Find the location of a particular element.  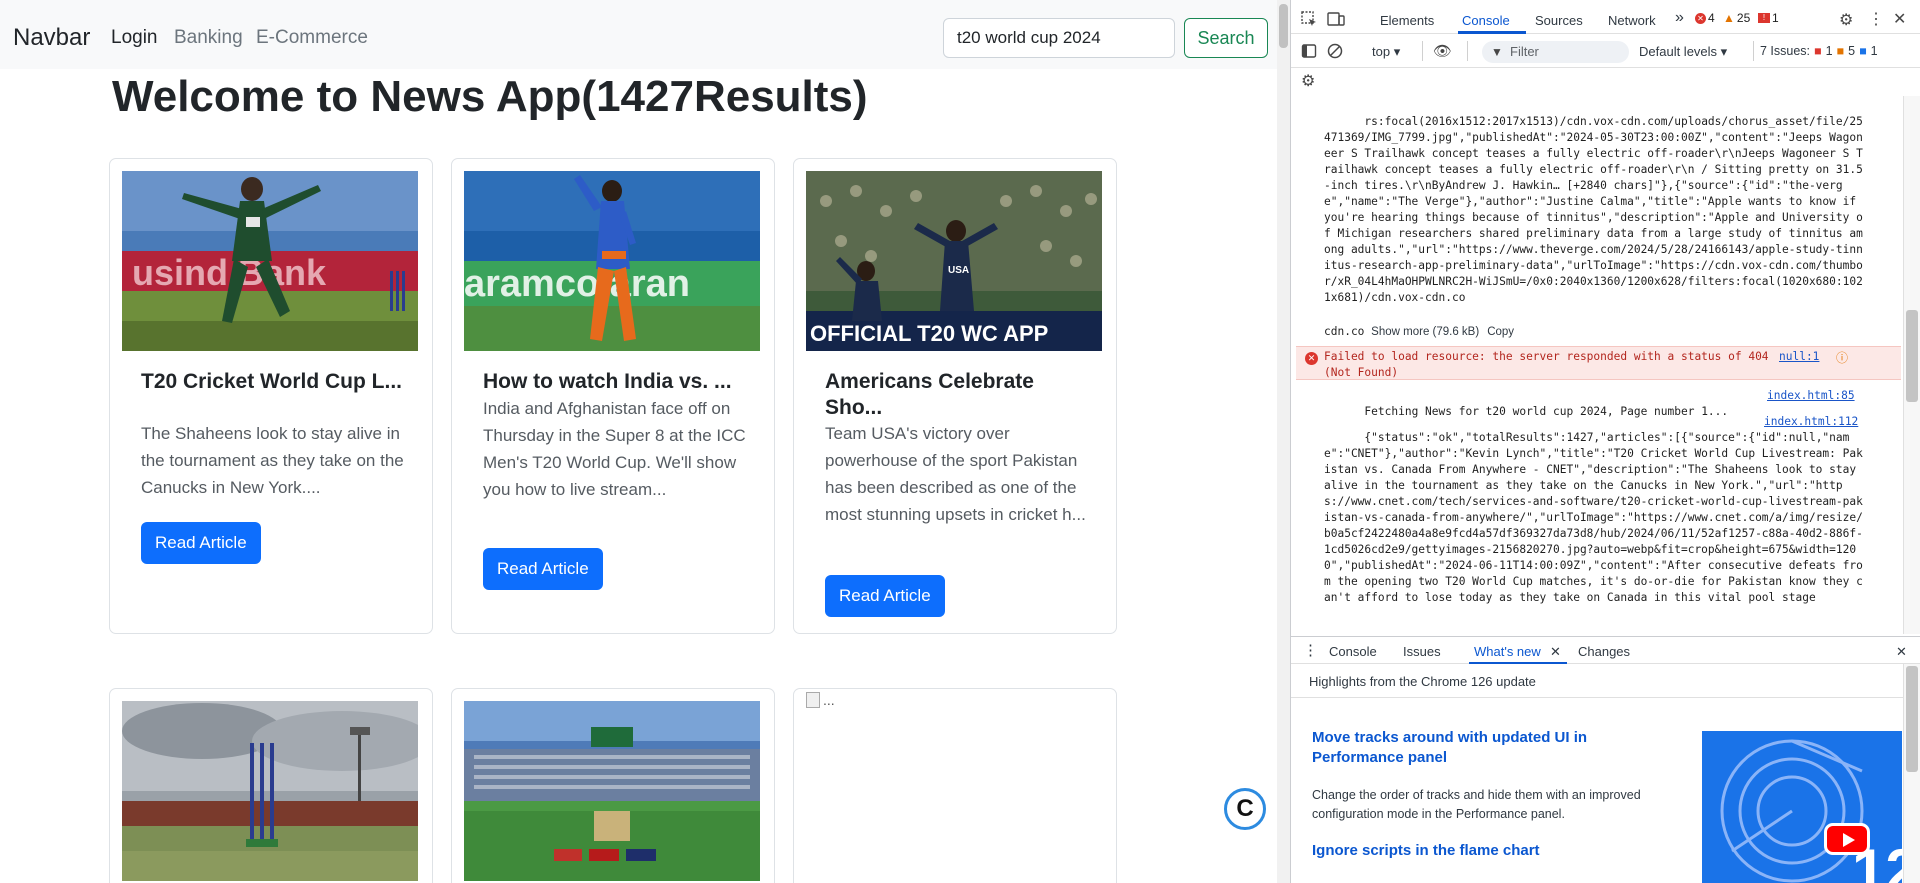

drawer-scrollbar-thumb is located at coordinates (1912, 719).